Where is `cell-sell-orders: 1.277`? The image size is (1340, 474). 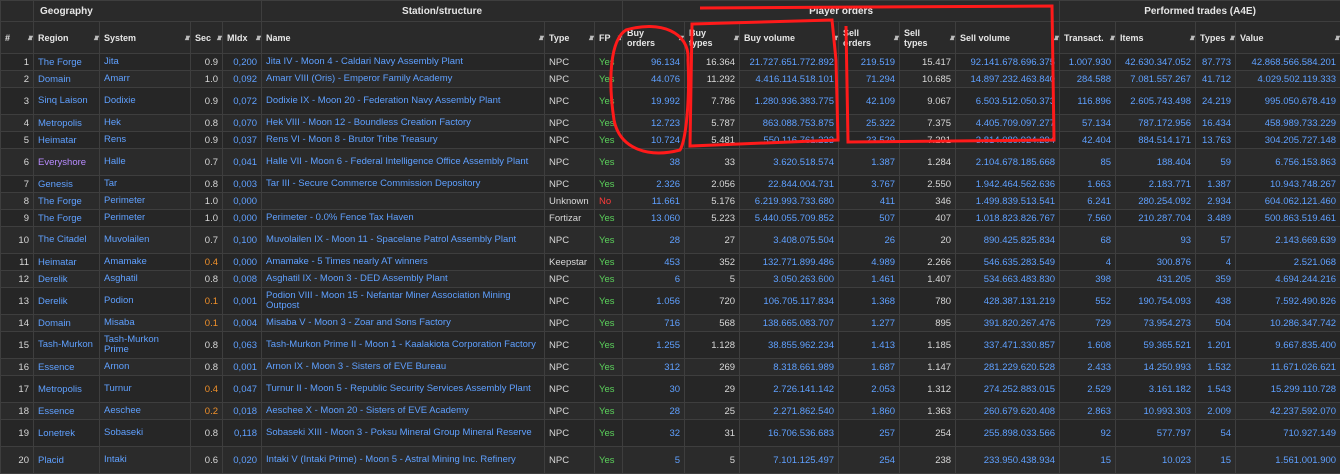
cell-sell-orders: 1.277 is located at coordinates (869, 323).